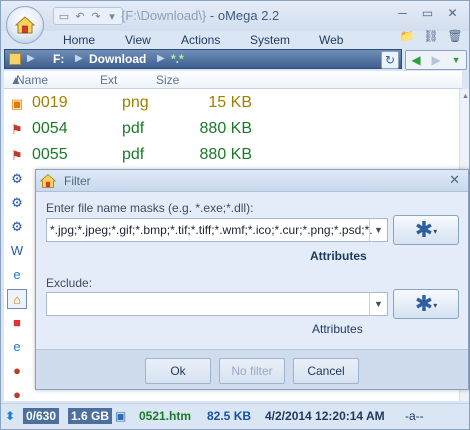 The width and height of the screenshot is (470, 430). What do you see at coordinates (270, 40) in the screenshot?
I see `tab-system: System` at bounding box center [270, 40].